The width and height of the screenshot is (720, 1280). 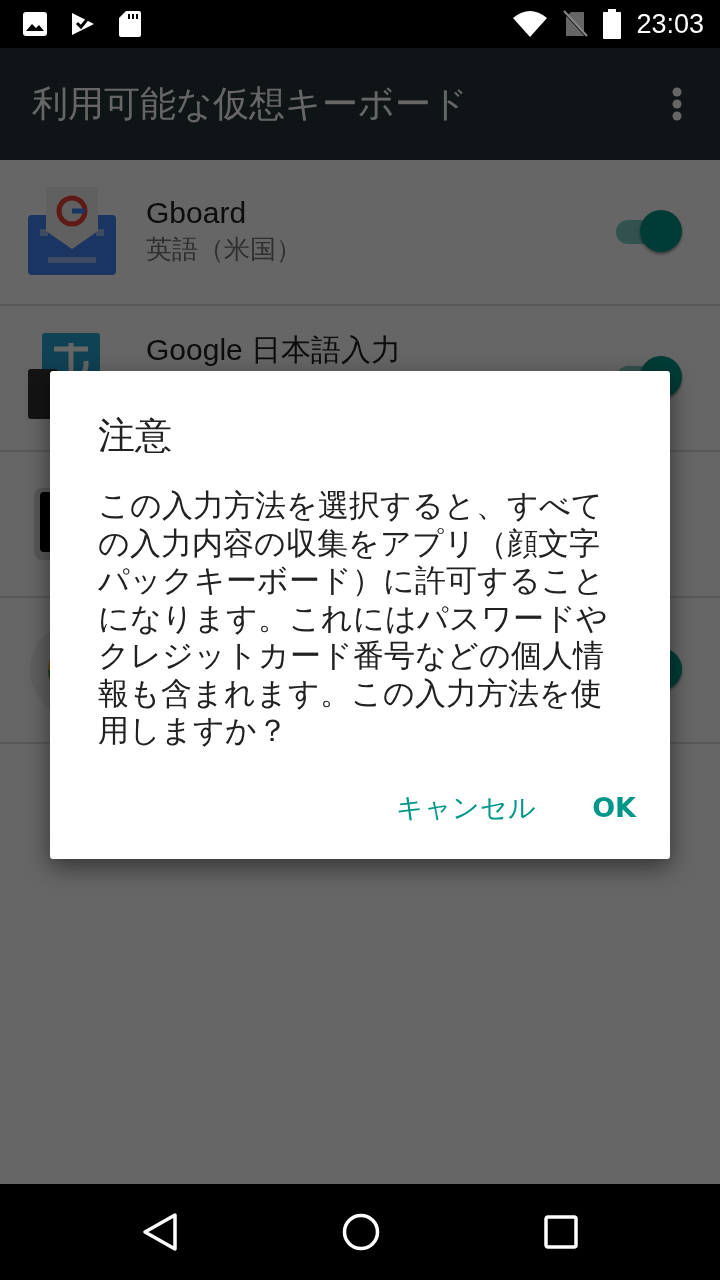 What do you see at coordinates (72, 232) in the screenshot?
I see `keyboard-icon` at bounding box center [72, 232].